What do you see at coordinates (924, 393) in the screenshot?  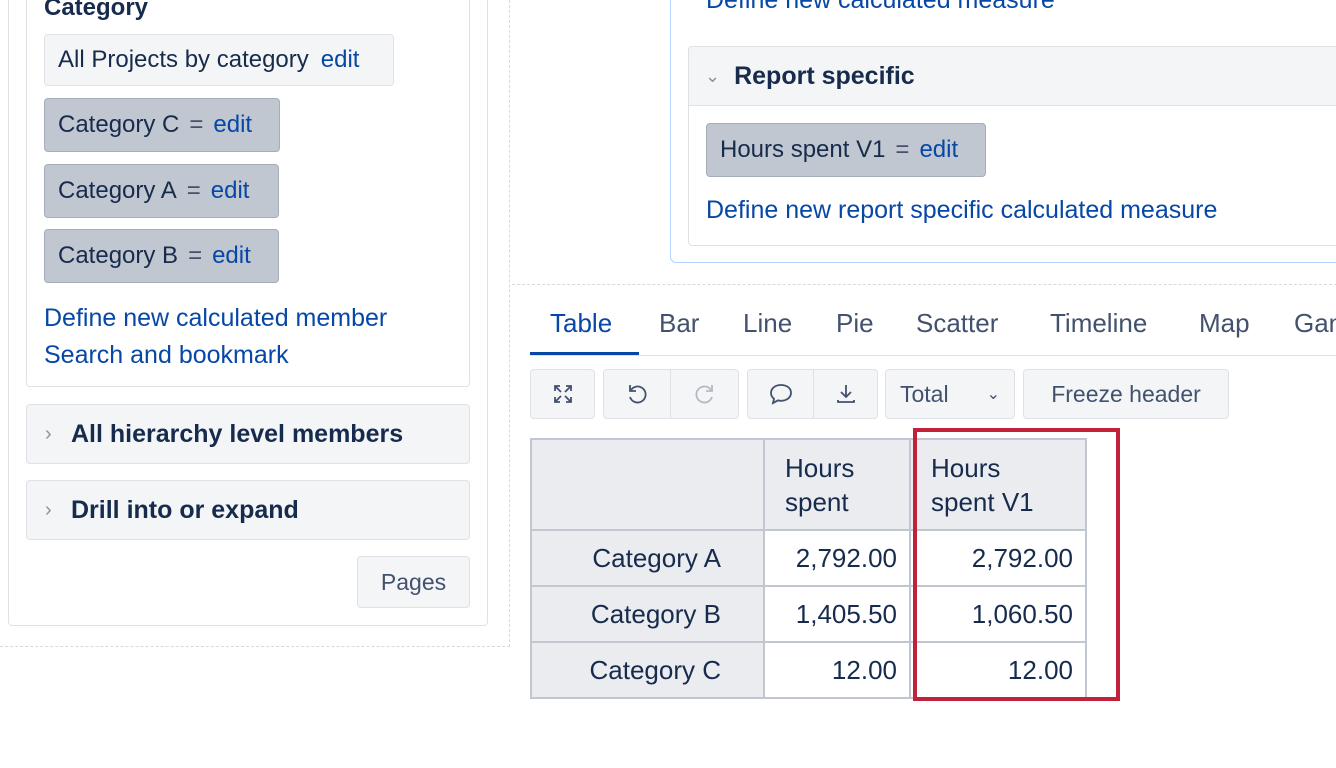 I see `total-label: Total` at bounding box center [924, 393].